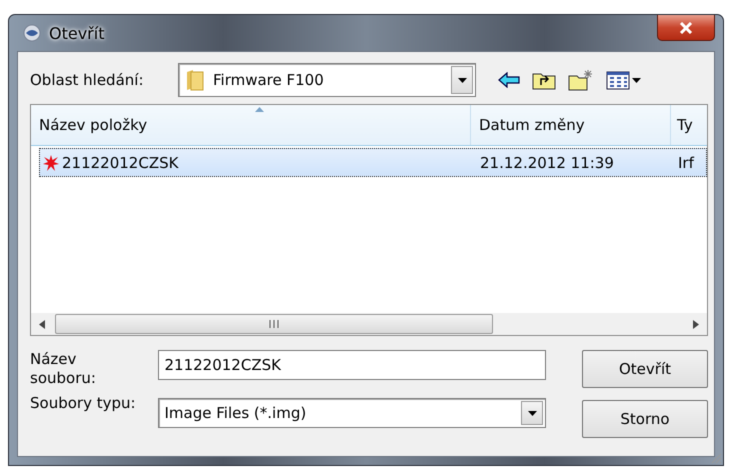 This screenshot has height=473, width=732. I want to click on look-in-label: Oblast hledání:, so click(87, 80).